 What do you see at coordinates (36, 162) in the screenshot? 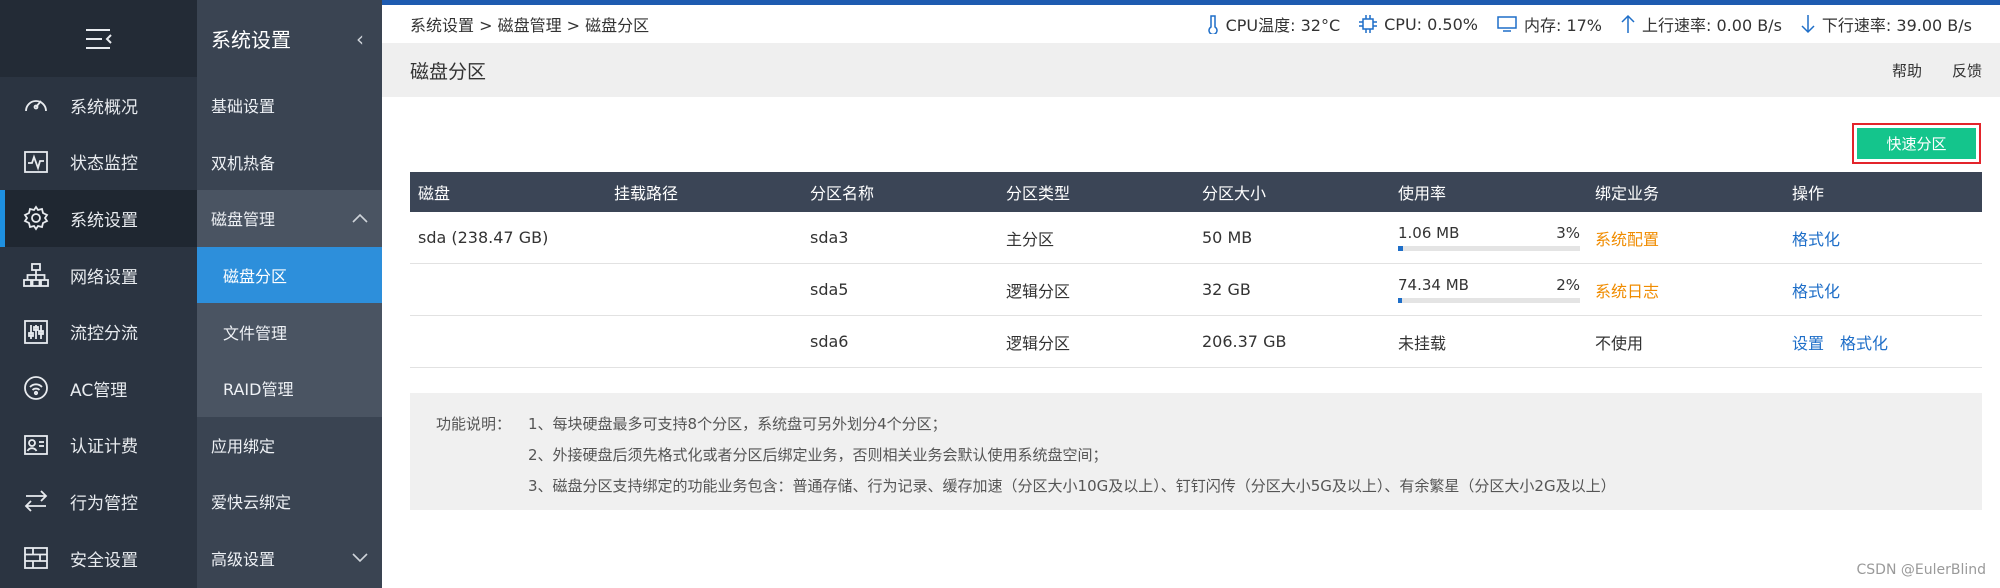
I see `pulse-icon` at bounding box center [36, 162].